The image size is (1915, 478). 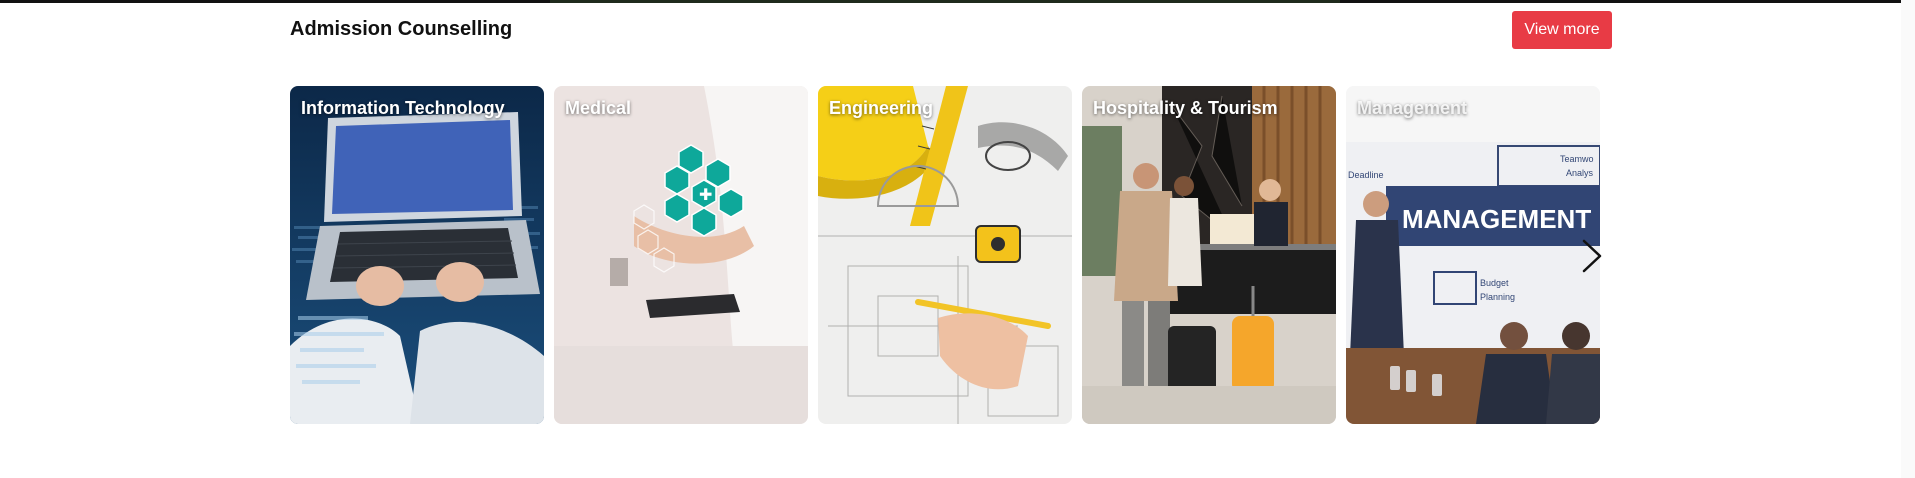 I want to click on category-card-hospitality-tourism: Hospitality & Tourism, so click(x=1209, y=255).